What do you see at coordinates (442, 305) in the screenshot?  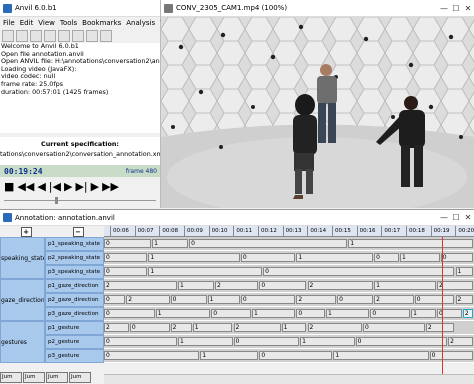 I see `playback-cursor` at bounding box center [442, 305].